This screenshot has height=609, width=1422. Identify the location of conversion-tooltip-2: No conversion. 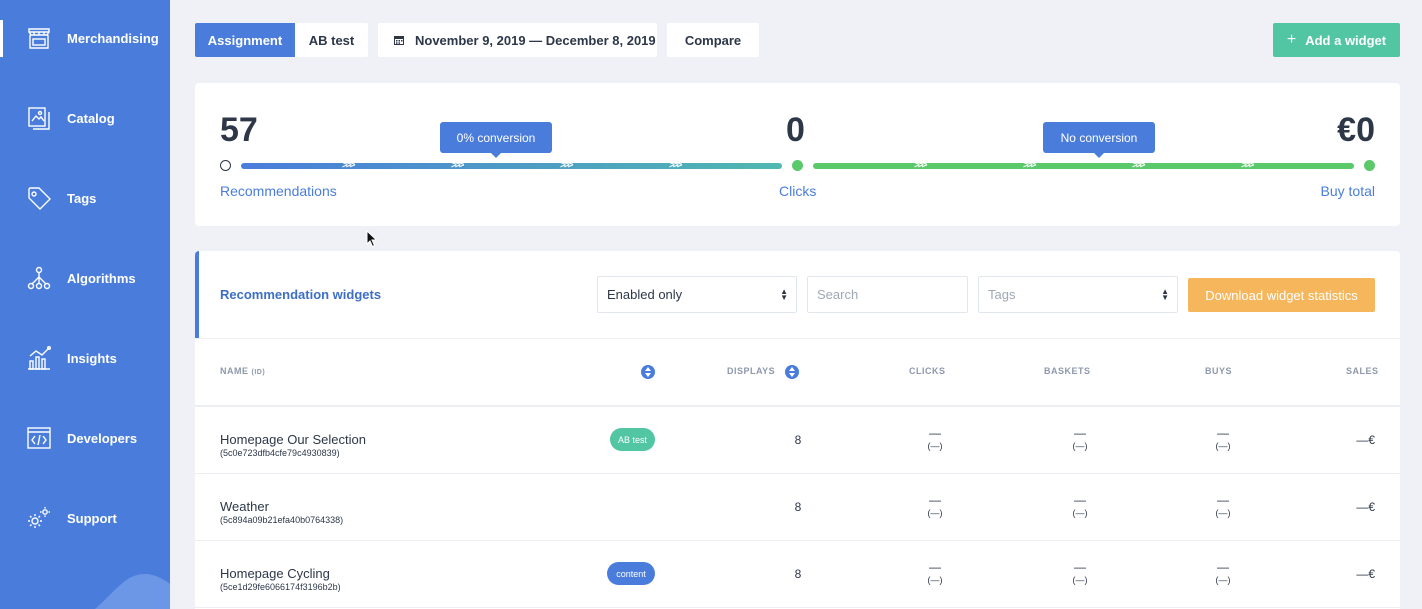
(1099, 140).